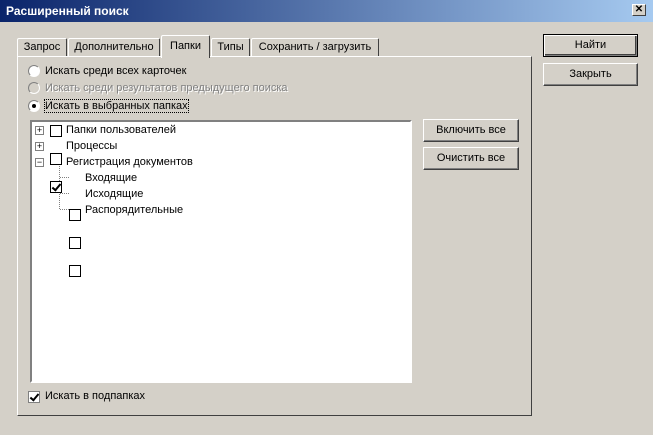 This screenshot has width=653, height=435. What do you see at coordinates (471, 130) in the screenshot?
I see `select-all-button: Включить все` at bounding box center [471, 130].